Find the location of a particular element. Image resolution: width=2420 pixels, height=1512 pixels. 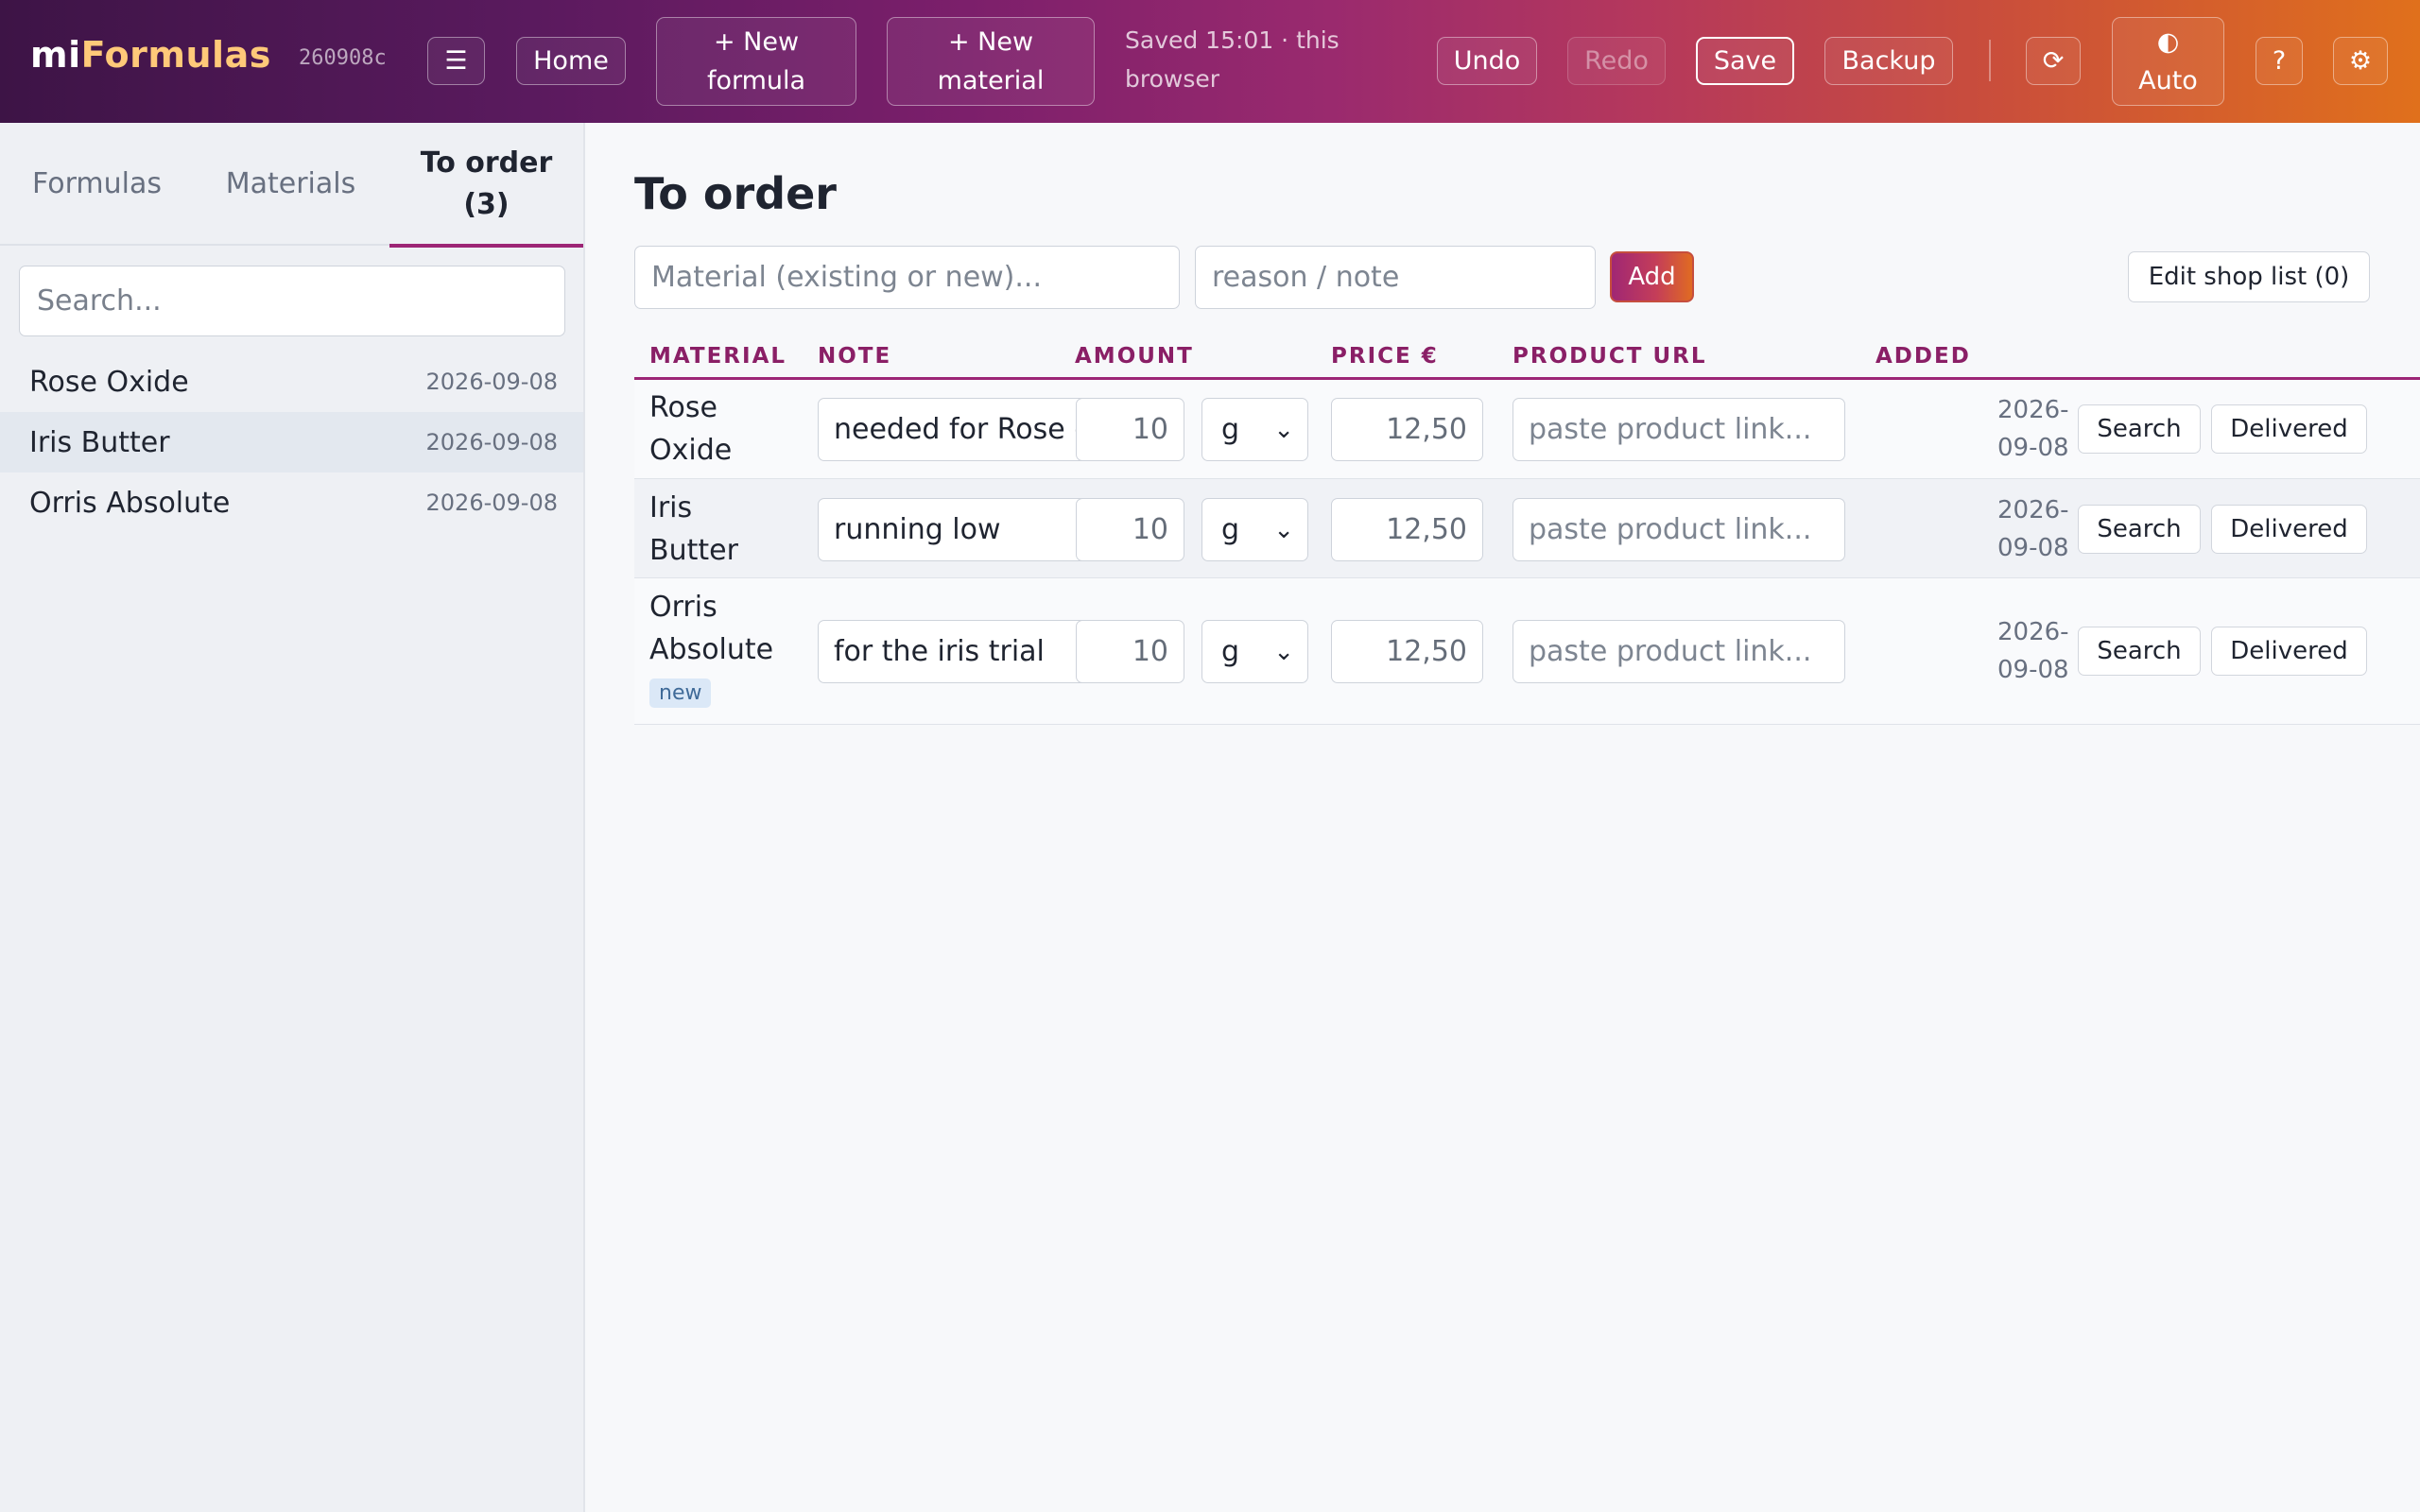

refresh-button: ⟳ is located at coordinates (2053, 61).